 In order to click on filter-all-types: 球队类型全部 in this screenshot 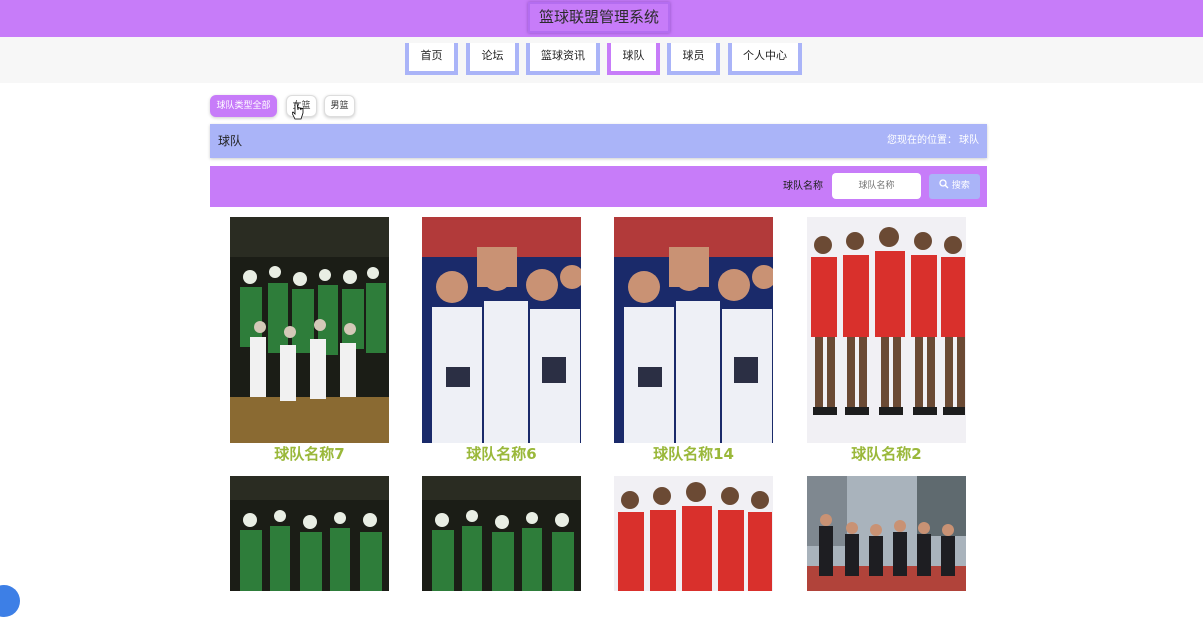, I will do `click(243, 106)`.